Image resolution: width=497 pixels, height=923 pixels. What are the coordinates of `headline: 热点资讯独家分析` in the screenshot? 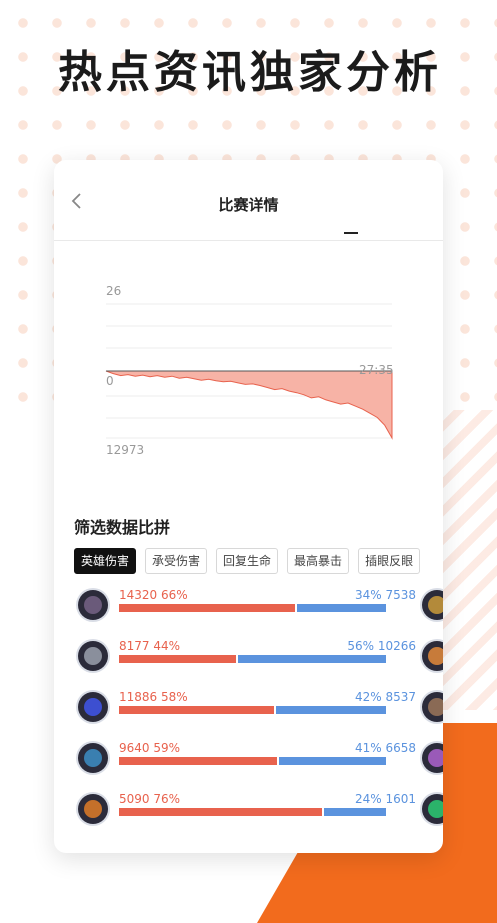 It's located at (250, 72).